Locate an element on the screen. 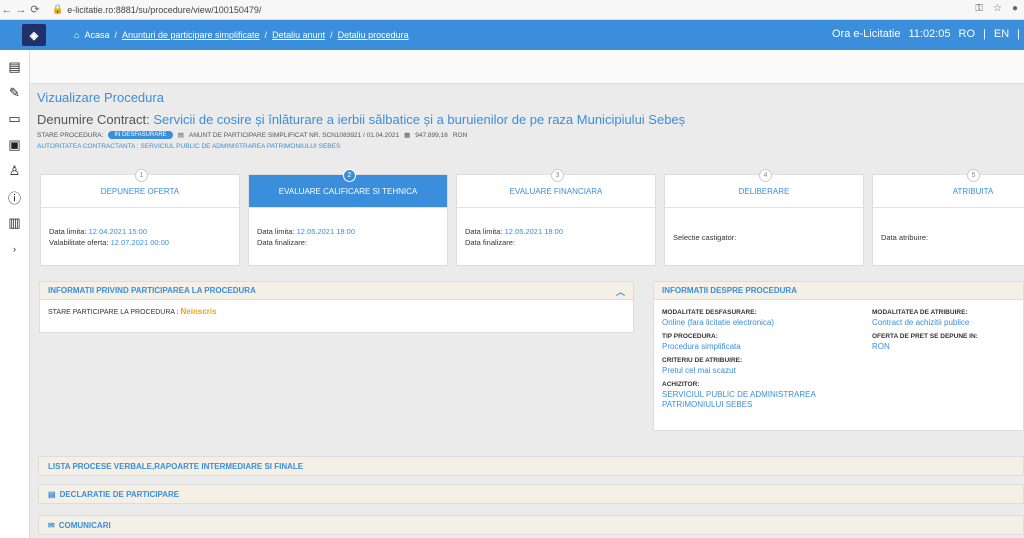  declaratie-title: DECLARATIE DE PARTICIPARE is located at coordinates (119, 494).